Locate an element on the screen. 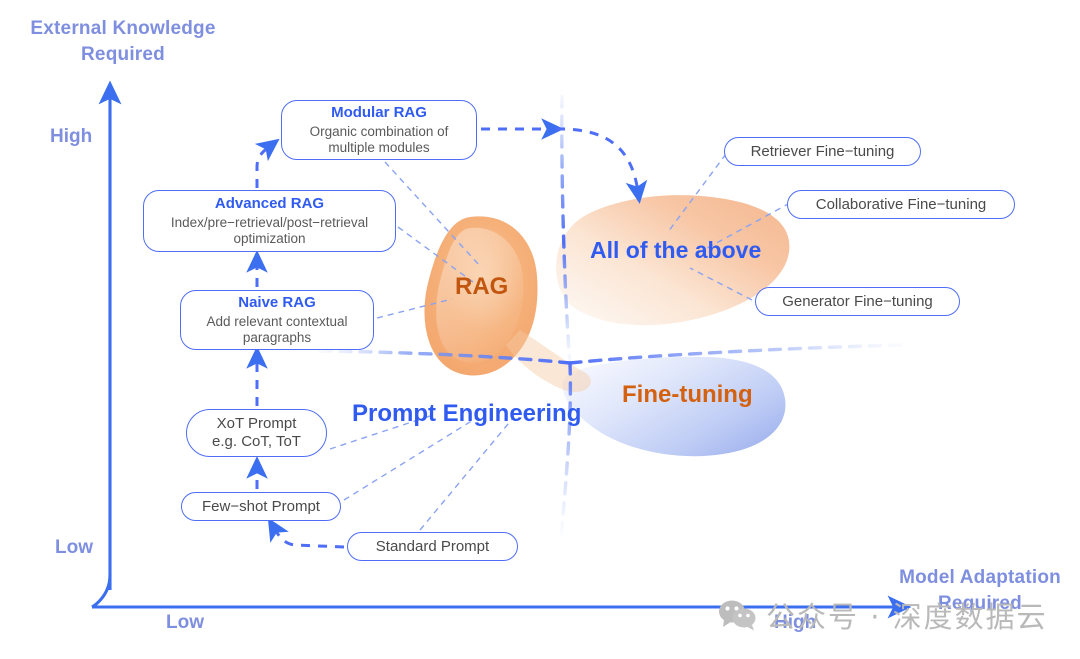 This screenshot has width=1080, height=659. y-axis-title-line1: External Knowledge is located at coordinates (123, 28).